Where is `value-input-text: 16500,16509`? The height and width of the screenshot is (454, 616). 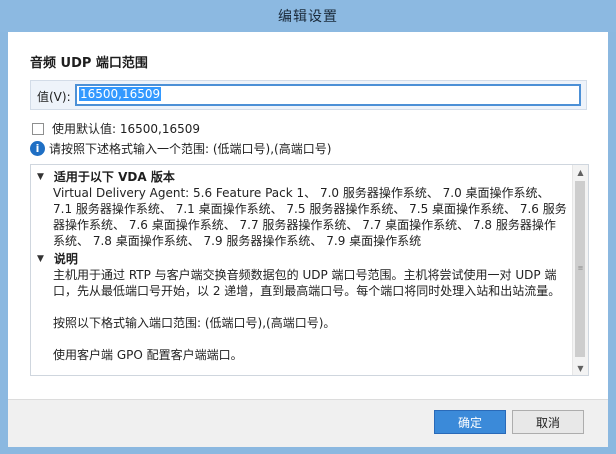 value-input-text: 16500,16509 is located at coordinates (120, 94).